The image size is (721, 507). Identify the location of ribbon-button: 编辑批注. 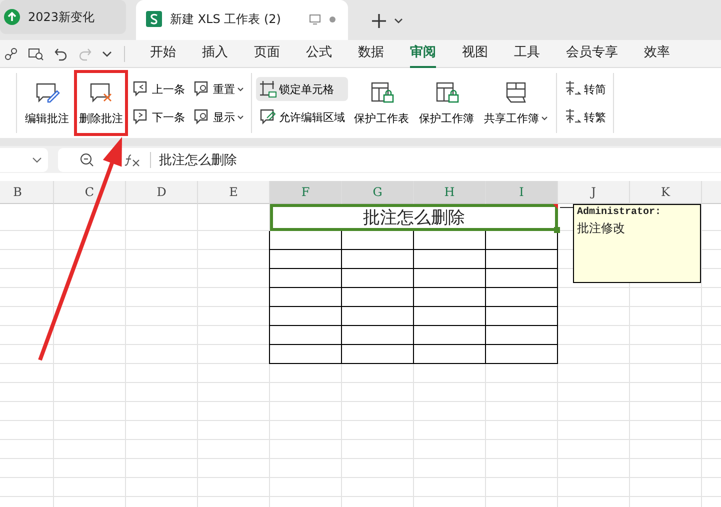
(47, 103).